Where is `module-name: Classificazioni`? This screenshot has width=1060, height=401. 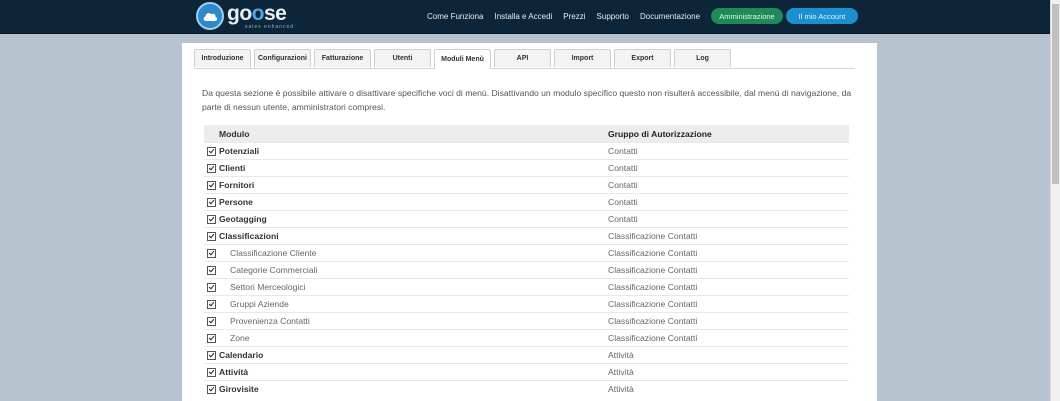 module-name: Classificazioni is located at coordinates (413, 236).